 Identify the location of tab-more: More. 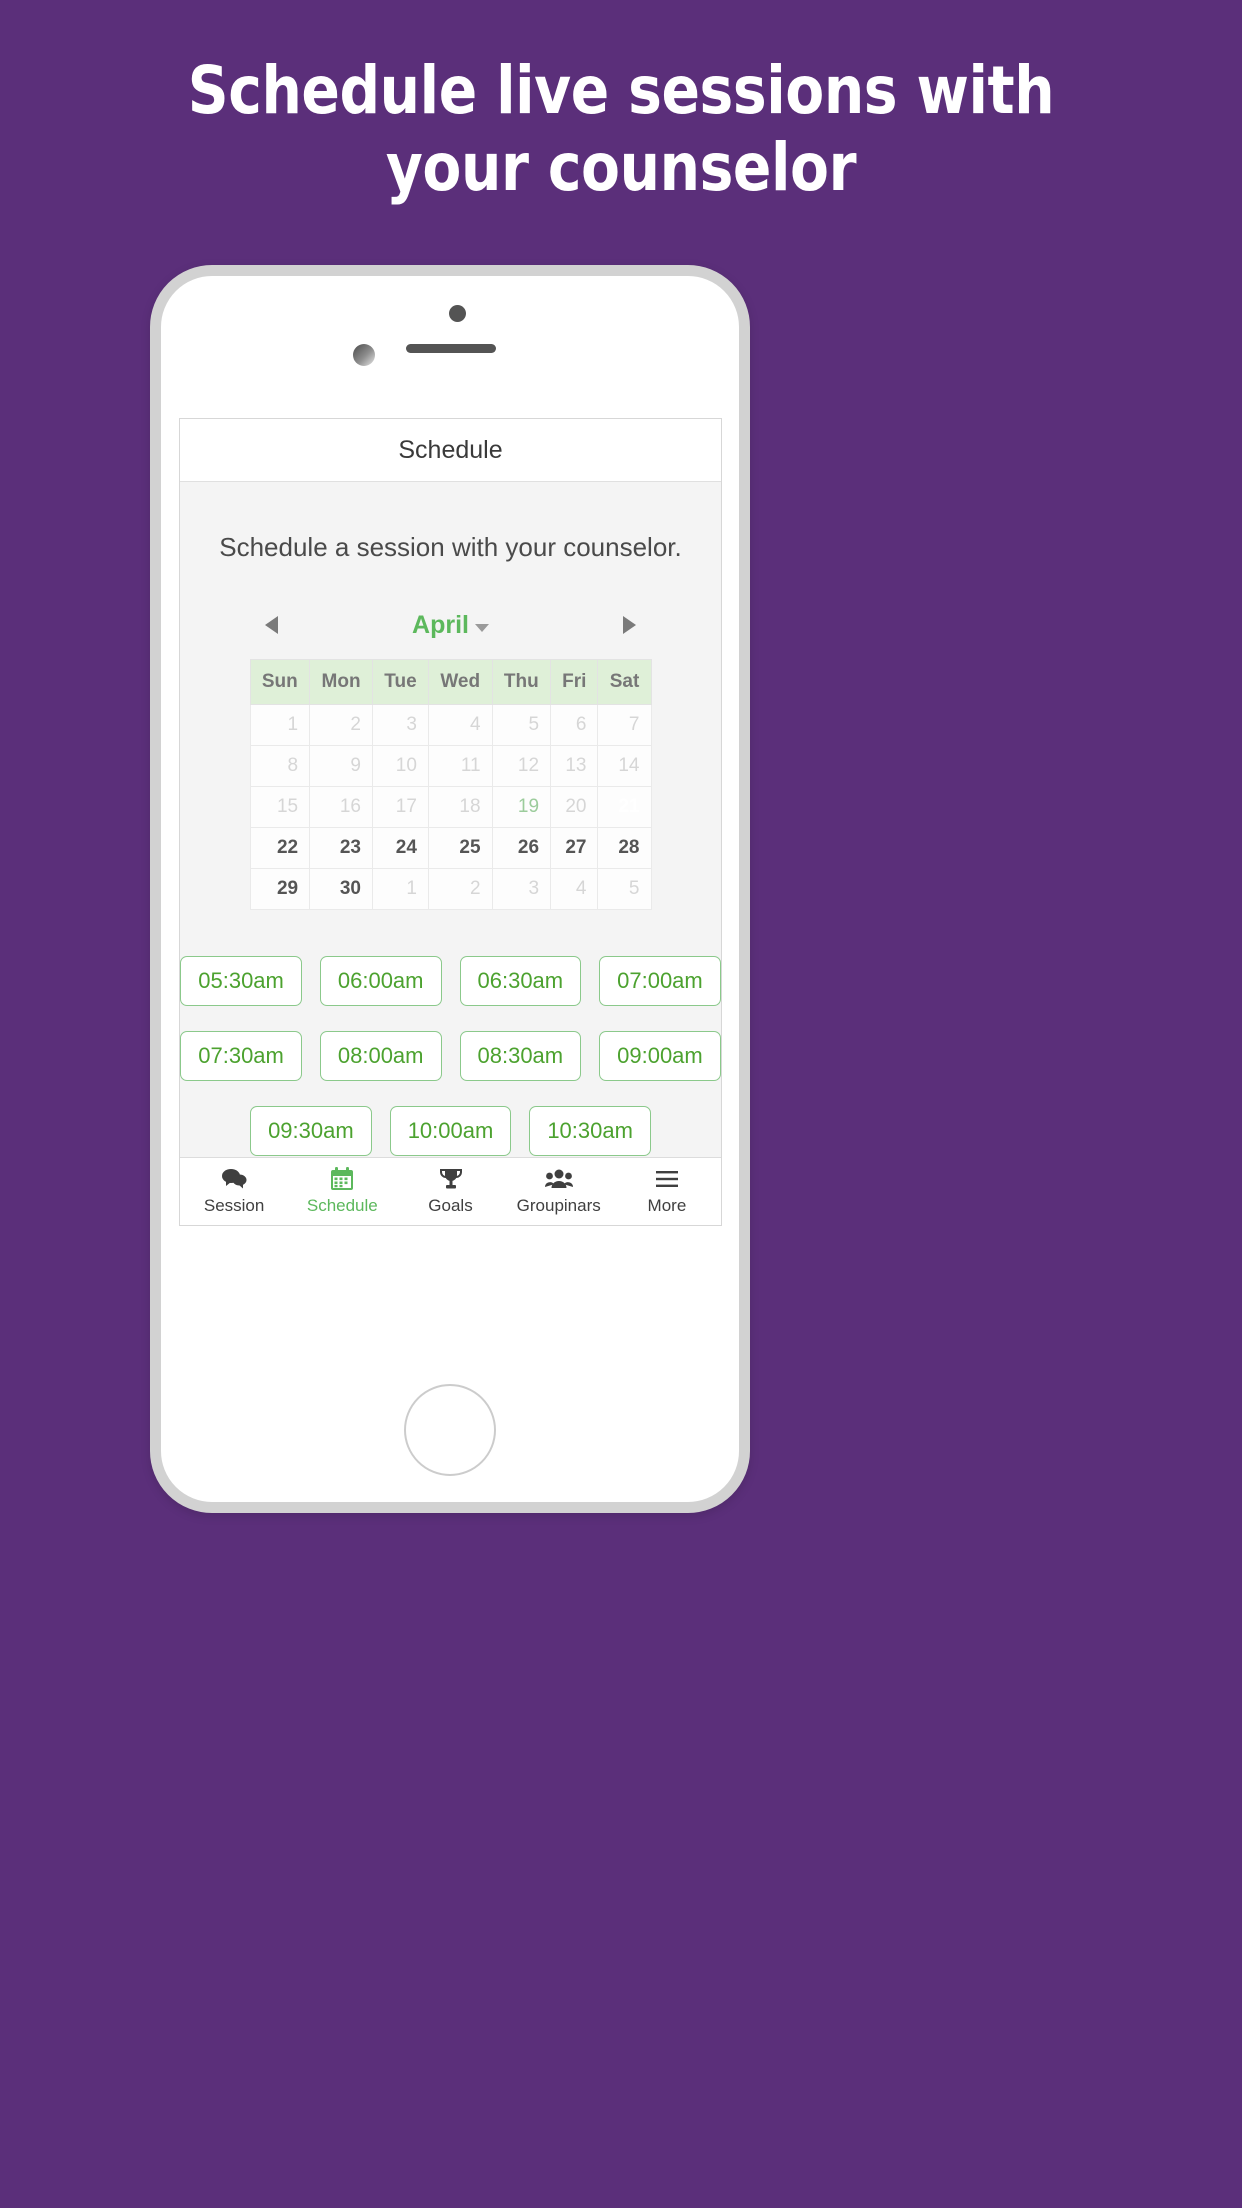
(667, 1191).